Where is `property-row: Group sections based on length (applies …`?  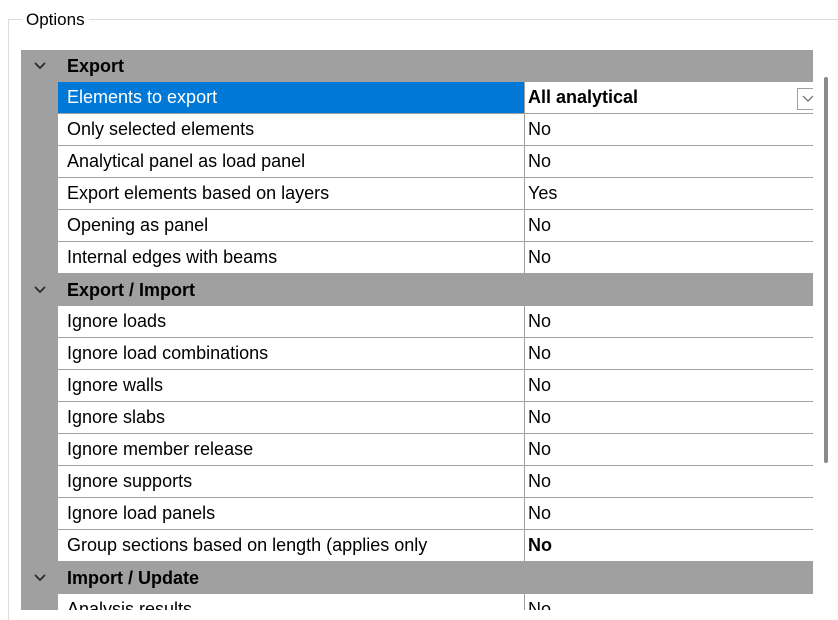
property-row: Group sections based on length (applies … is located at coordinates (417, 546).